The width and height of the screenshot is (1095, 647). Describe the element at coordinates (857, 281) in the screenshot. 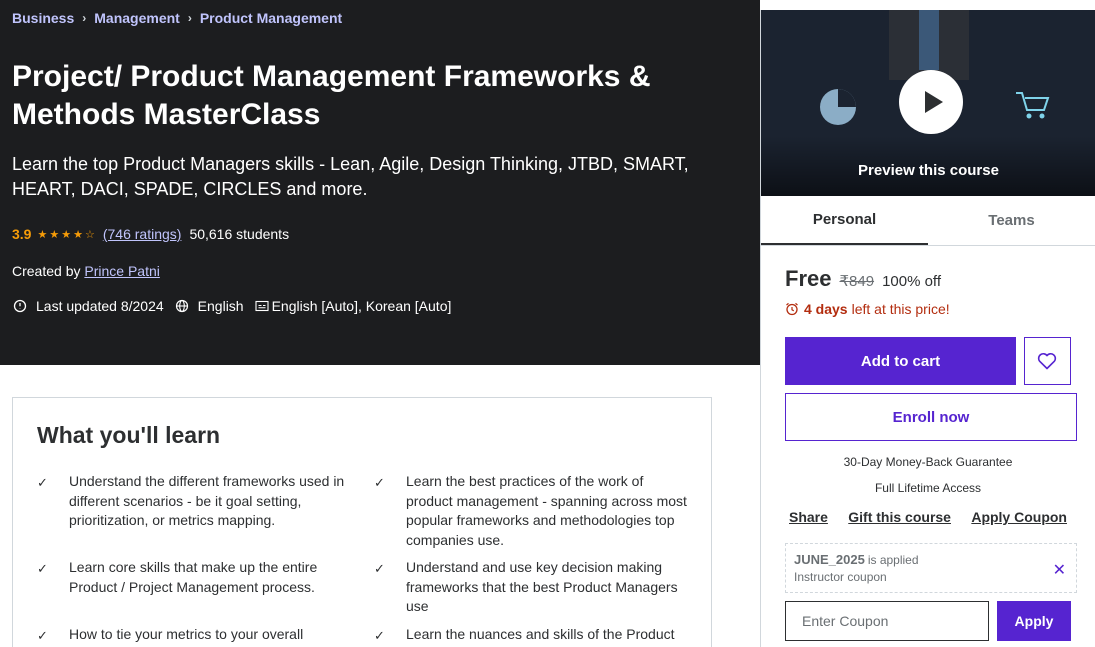

I see `price-original: ₹849` at that location.